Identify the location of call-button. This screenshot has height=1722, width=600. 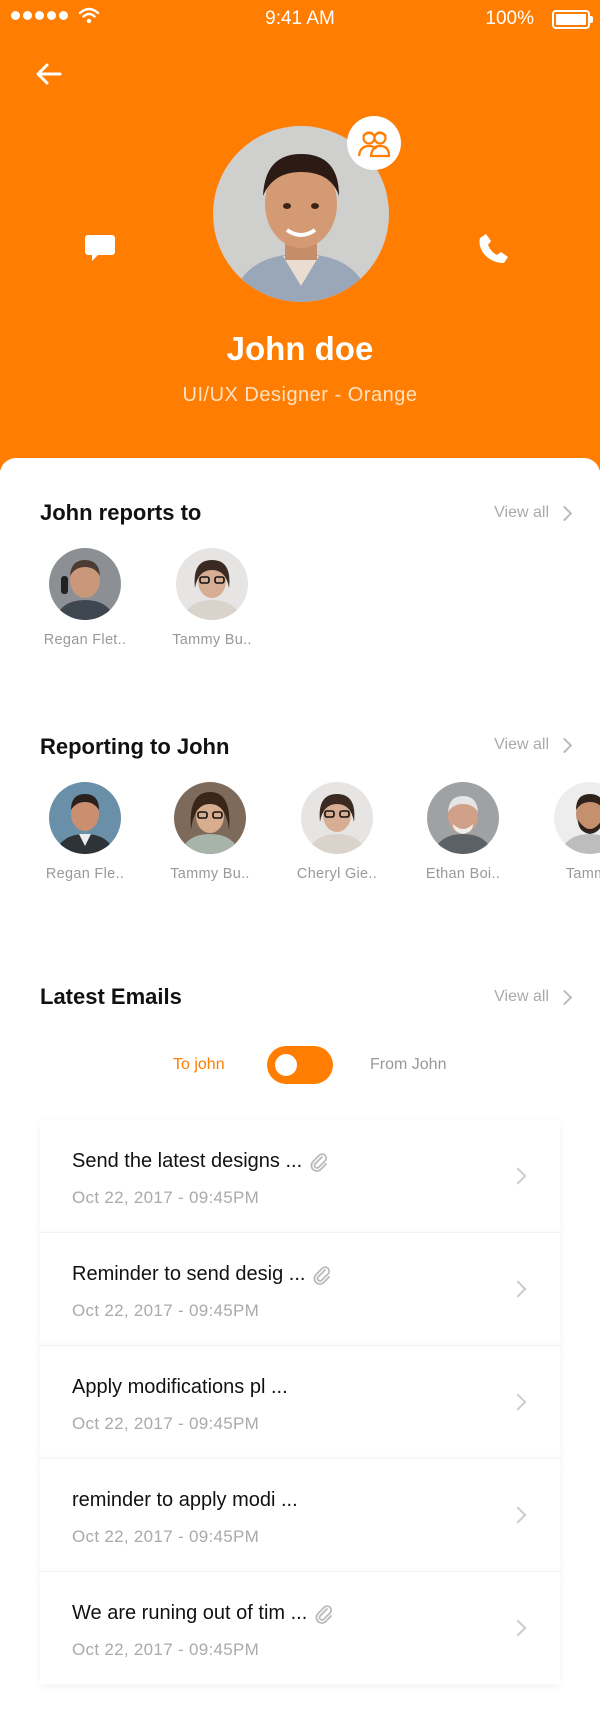
(494, 248).